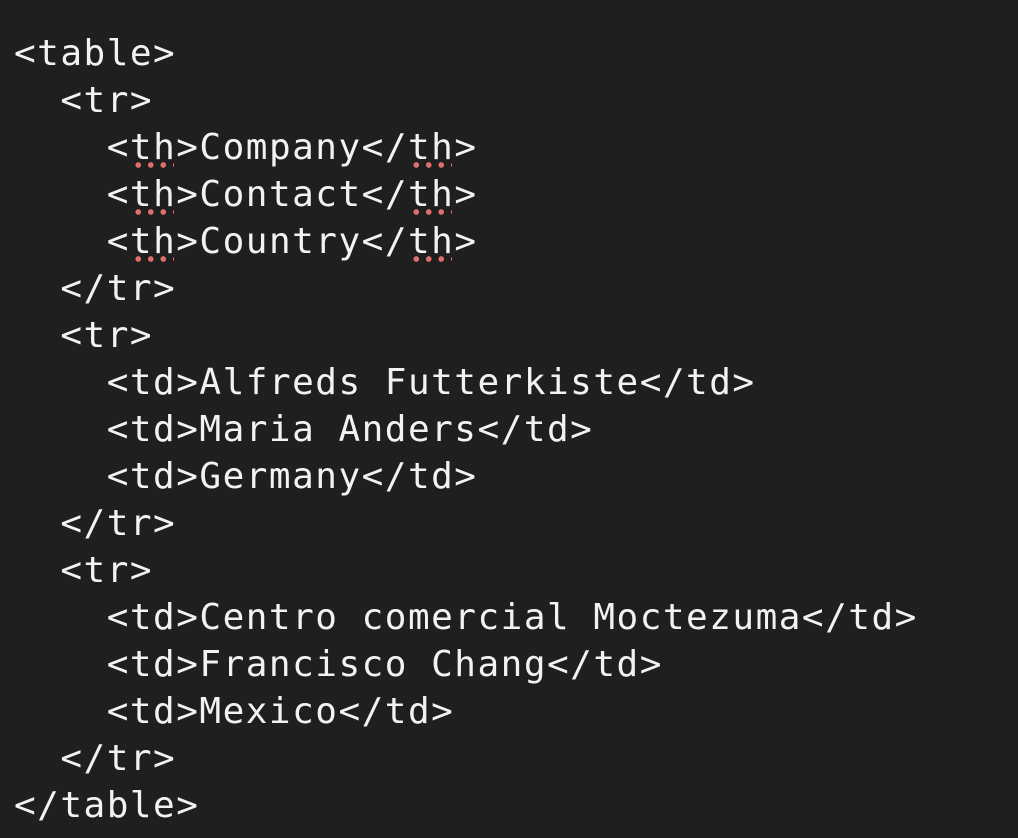 The width and height of the screenshot is (1018, 838). I want to click on code-line: <td>Francisco Chang</td>, so click(516, 664).